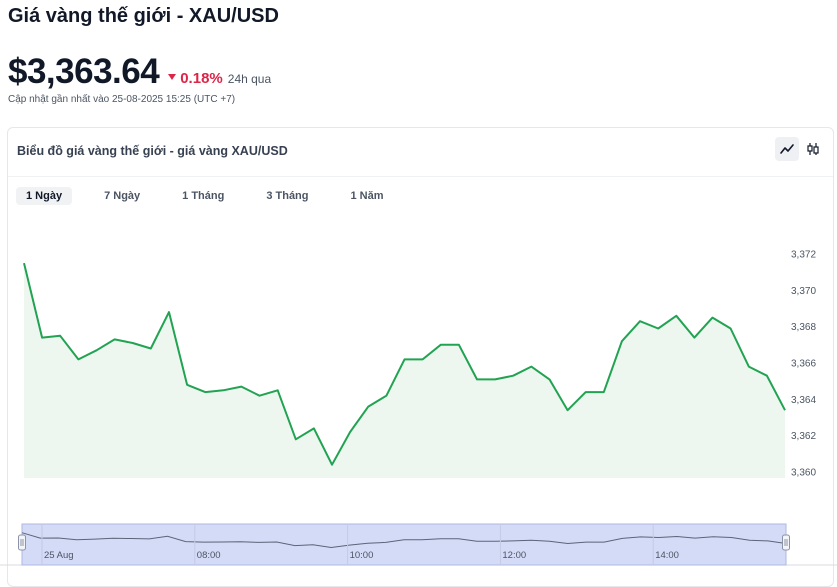 The image size is (837, 587). Describe the element at coordinates (803, 436) in the screenshot. I see `y-tick-label: 3,362` at that location.